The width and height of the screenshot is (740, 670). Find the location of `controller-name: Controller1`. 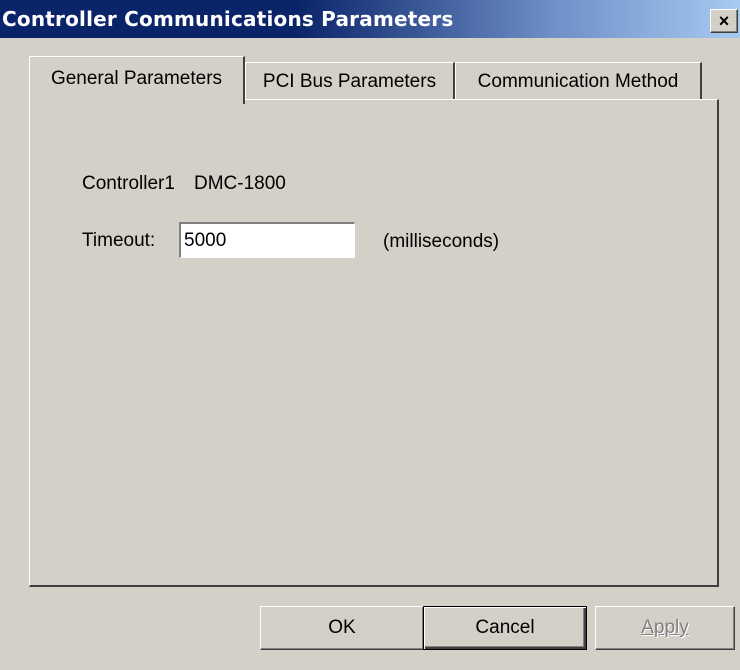

controller-name: Controller1 is located at coordinates (128, 183).